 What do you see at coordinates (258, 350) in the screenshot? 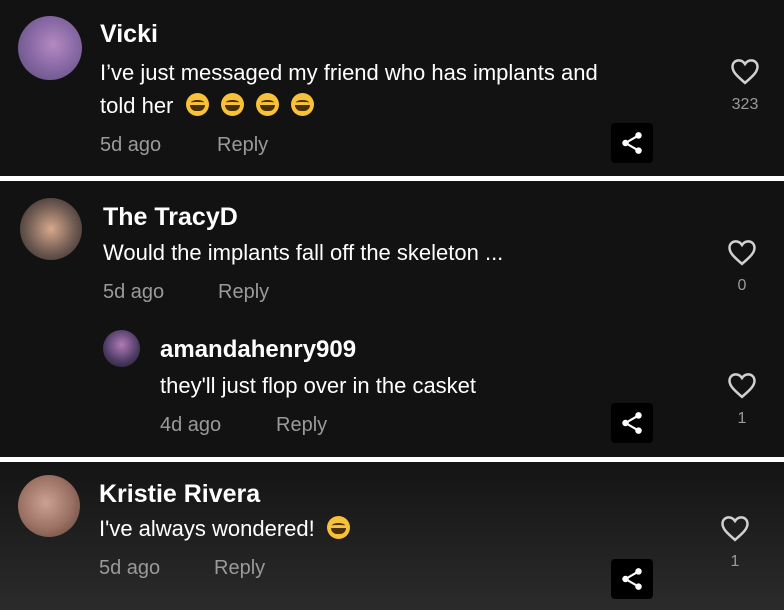
I see `reply-author: amandahenry909` at bounding box center [258, 350].